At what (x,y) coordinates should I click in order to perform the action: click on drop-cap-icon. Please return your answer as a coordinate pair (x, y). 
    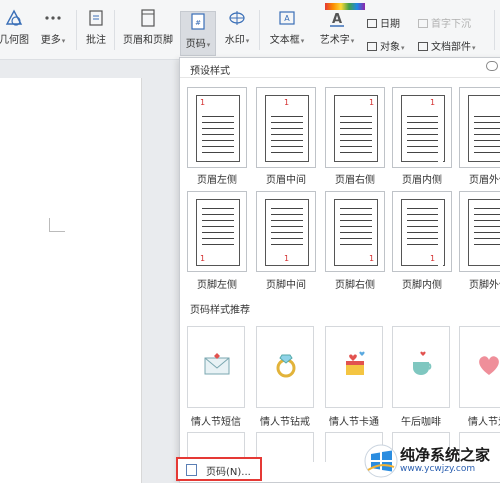
    Looking at the image, I should click on (423, 23).